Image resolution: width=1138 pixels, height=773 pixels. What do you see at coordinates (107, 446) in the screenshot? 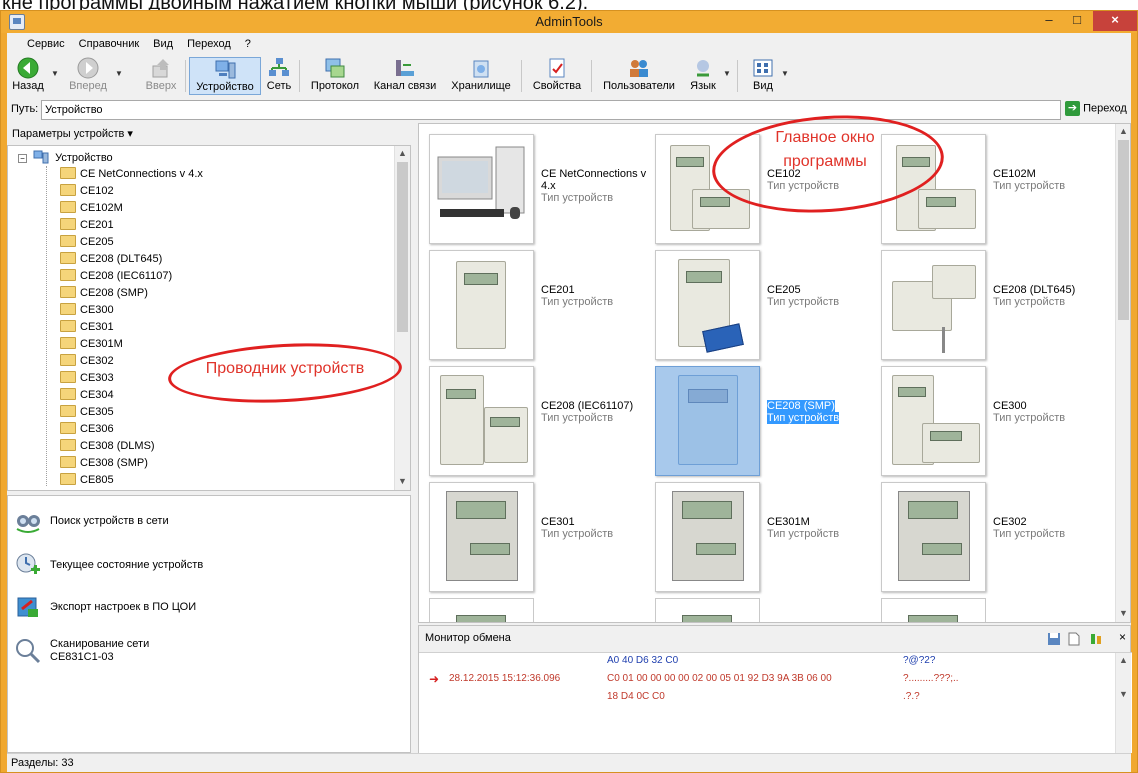
I see `tree-item: CE308 (DLMS)` at bounding box center [107, 446].